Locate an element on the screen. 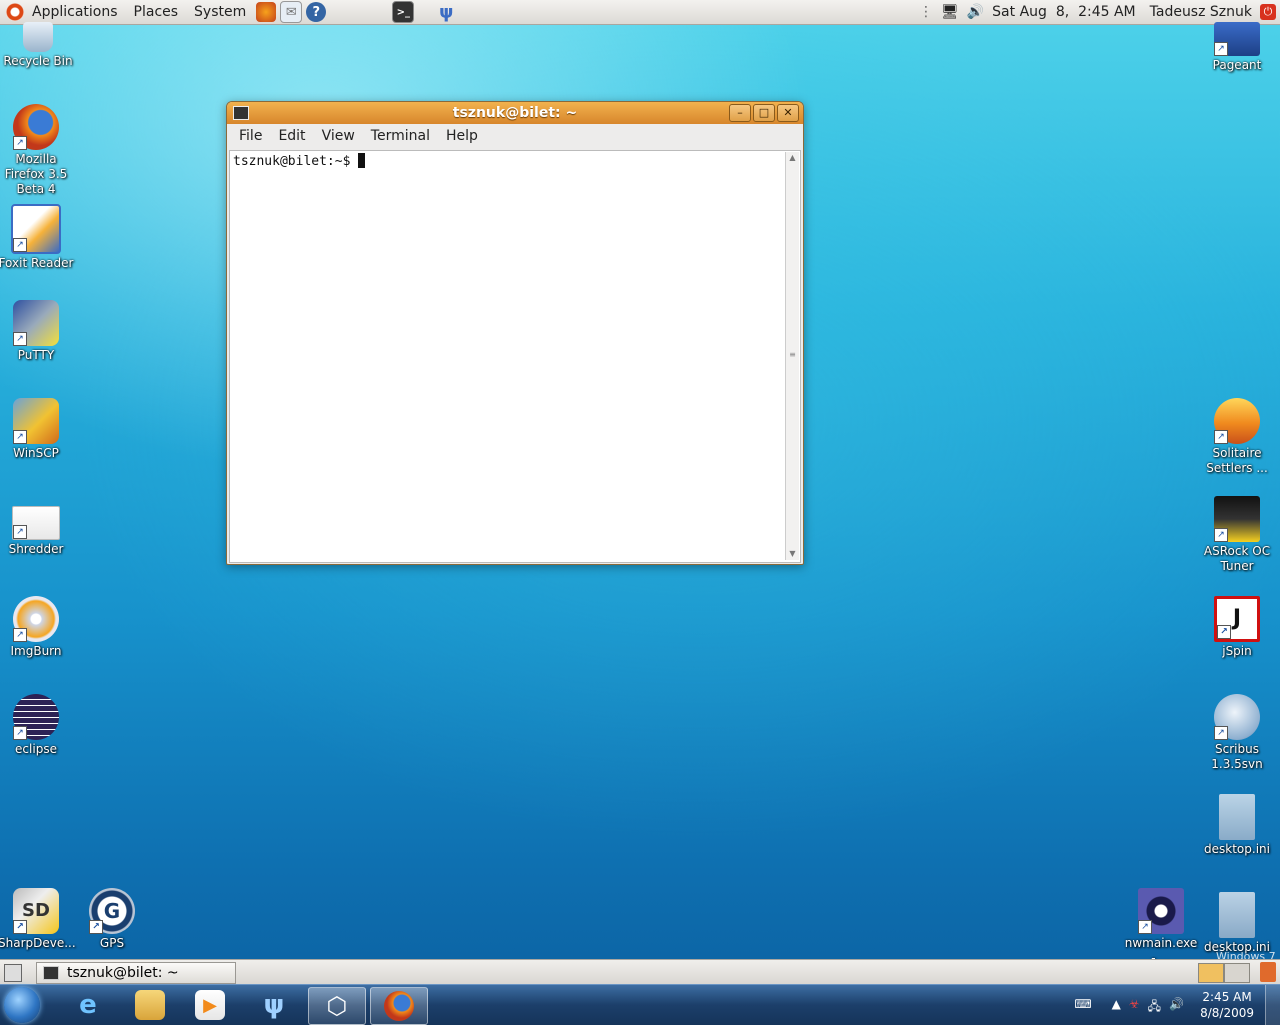 The width and height of the screenshot is (1280, 1025). desktop-icon-putty: ↗ PuTTY is located at coordinates (37, 331).